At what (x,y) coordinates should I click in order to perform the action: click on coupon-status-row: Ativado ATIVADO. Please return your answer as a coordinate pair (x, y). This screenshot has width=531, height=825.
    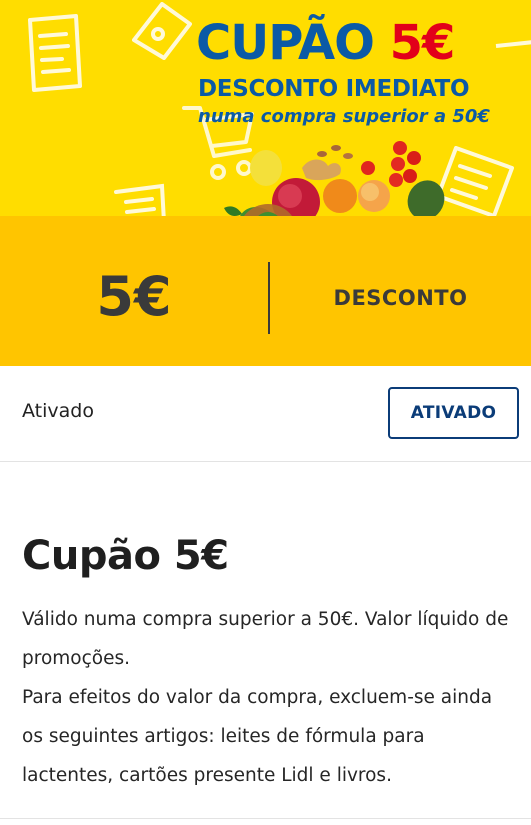
    Looking at the image, I should click on (265, 414).